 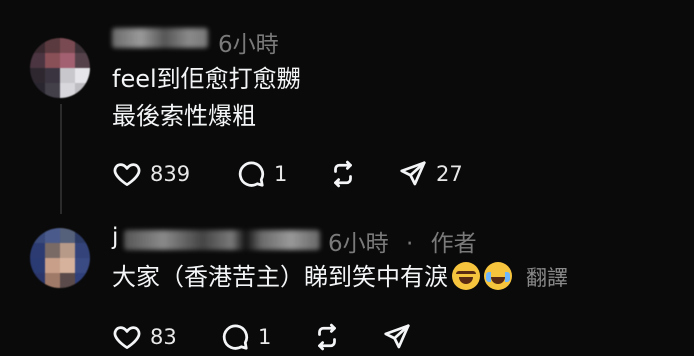 I want to click on comment-text: 大家（香港苦主）睇到笑中有淚, so click(x=280, y=277).